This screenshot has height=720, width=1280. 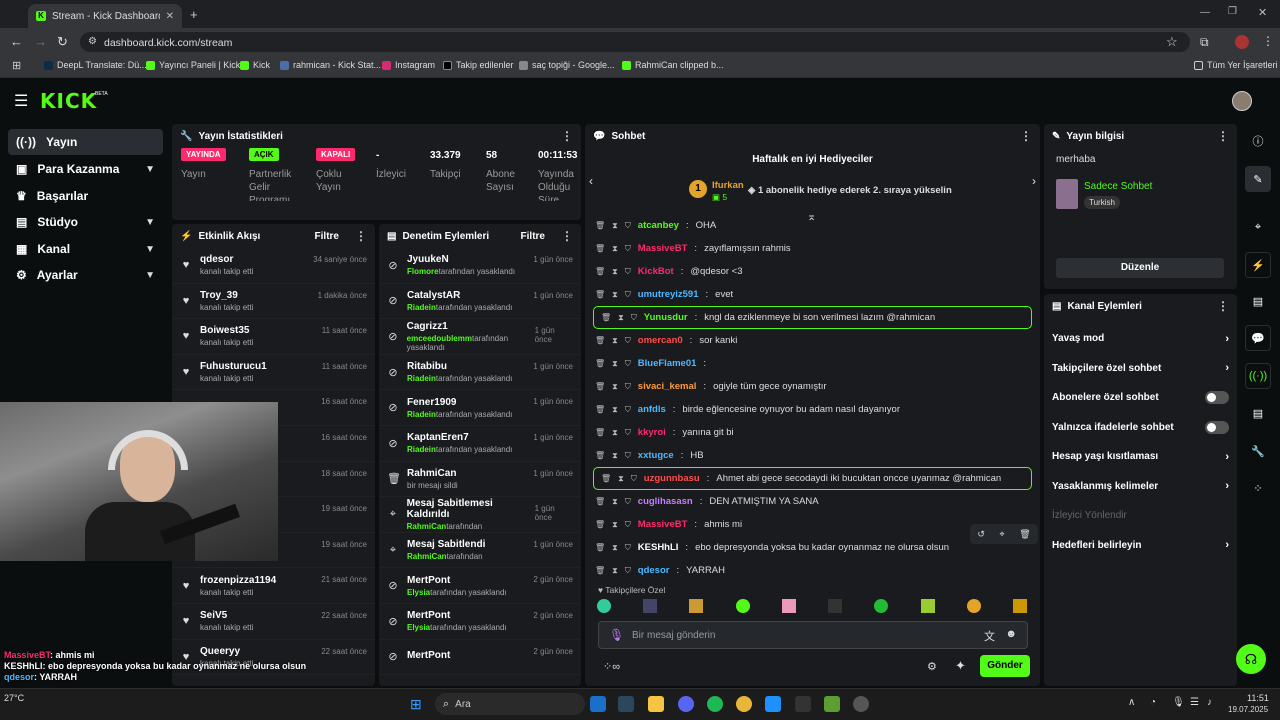 I want to click on moderator-name: Elysia, so click(x=418, y=592).